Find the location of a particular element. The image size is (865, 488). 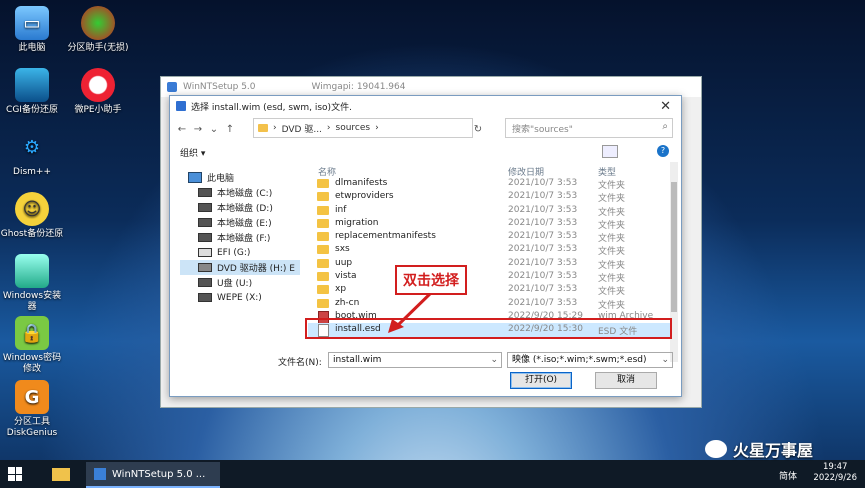

file-name: xp is located at coordinates (341, 289).